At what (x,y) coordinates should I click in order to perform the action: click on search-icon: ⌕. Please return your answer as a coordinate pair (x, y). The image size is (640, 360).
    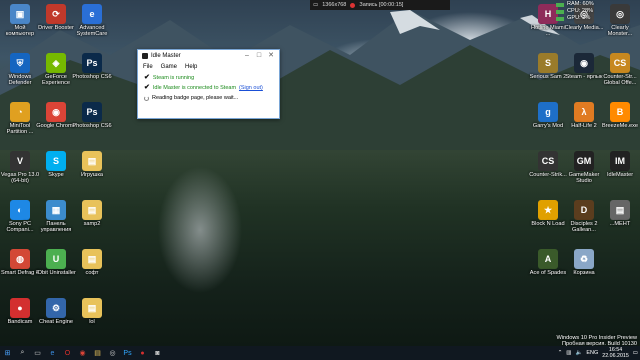
    Looking at the image, I should click on (22, 353).